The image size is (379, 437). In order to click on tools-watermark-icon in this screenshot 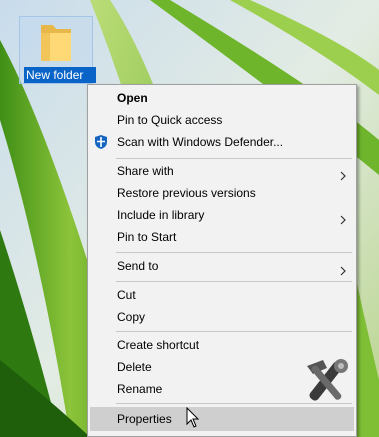, I will do `click(326, 384)`.